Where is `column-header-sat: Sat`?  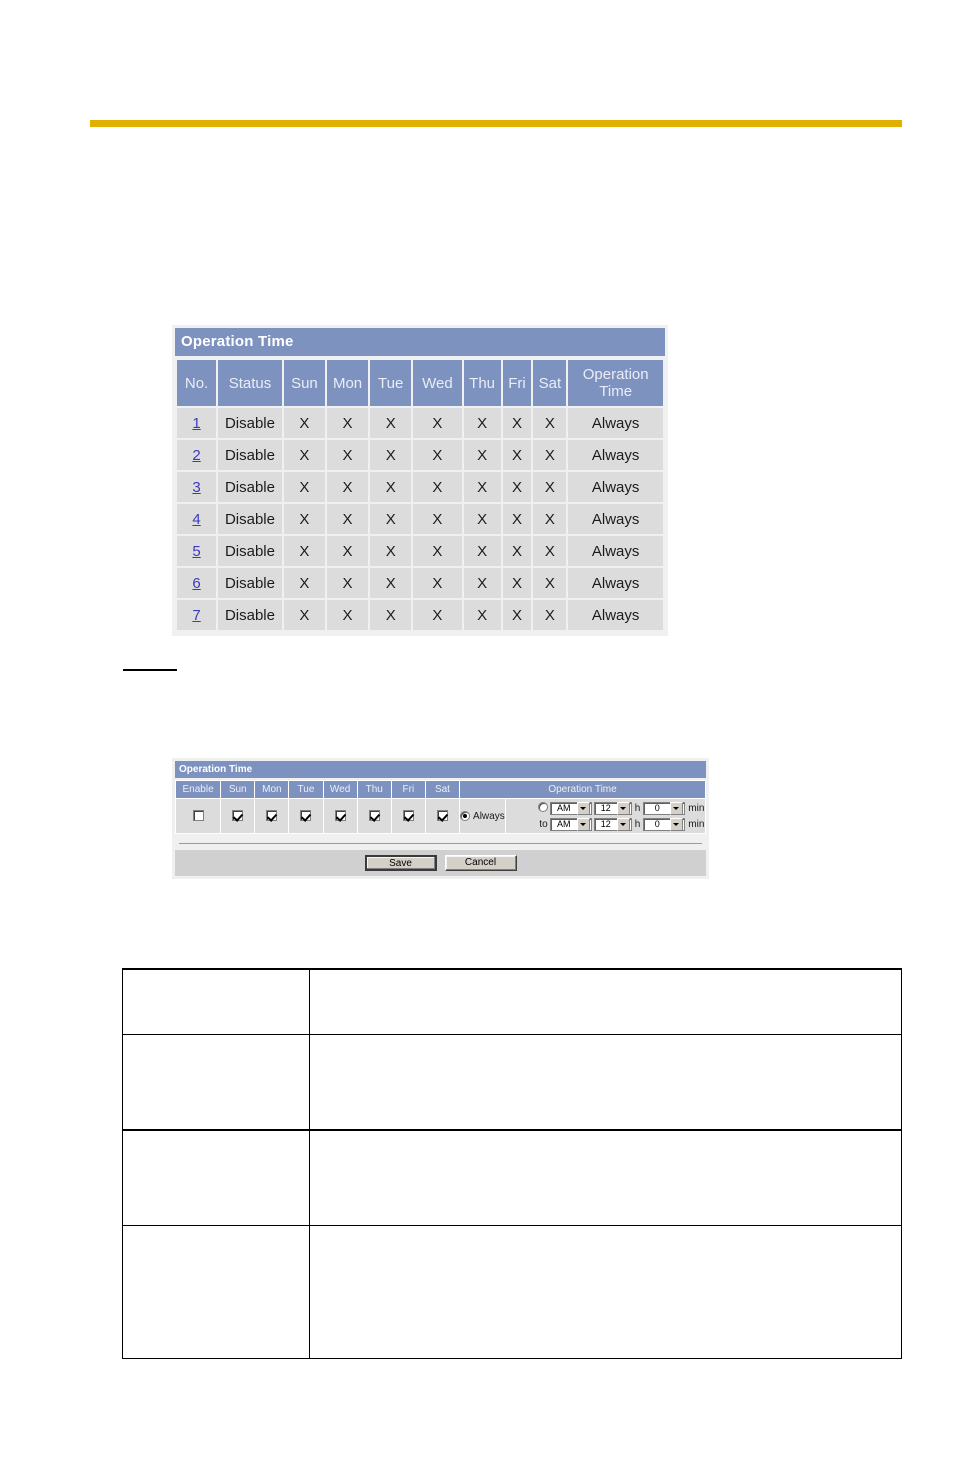
column-header-sat: Sat is located at coordinates (550, 383).